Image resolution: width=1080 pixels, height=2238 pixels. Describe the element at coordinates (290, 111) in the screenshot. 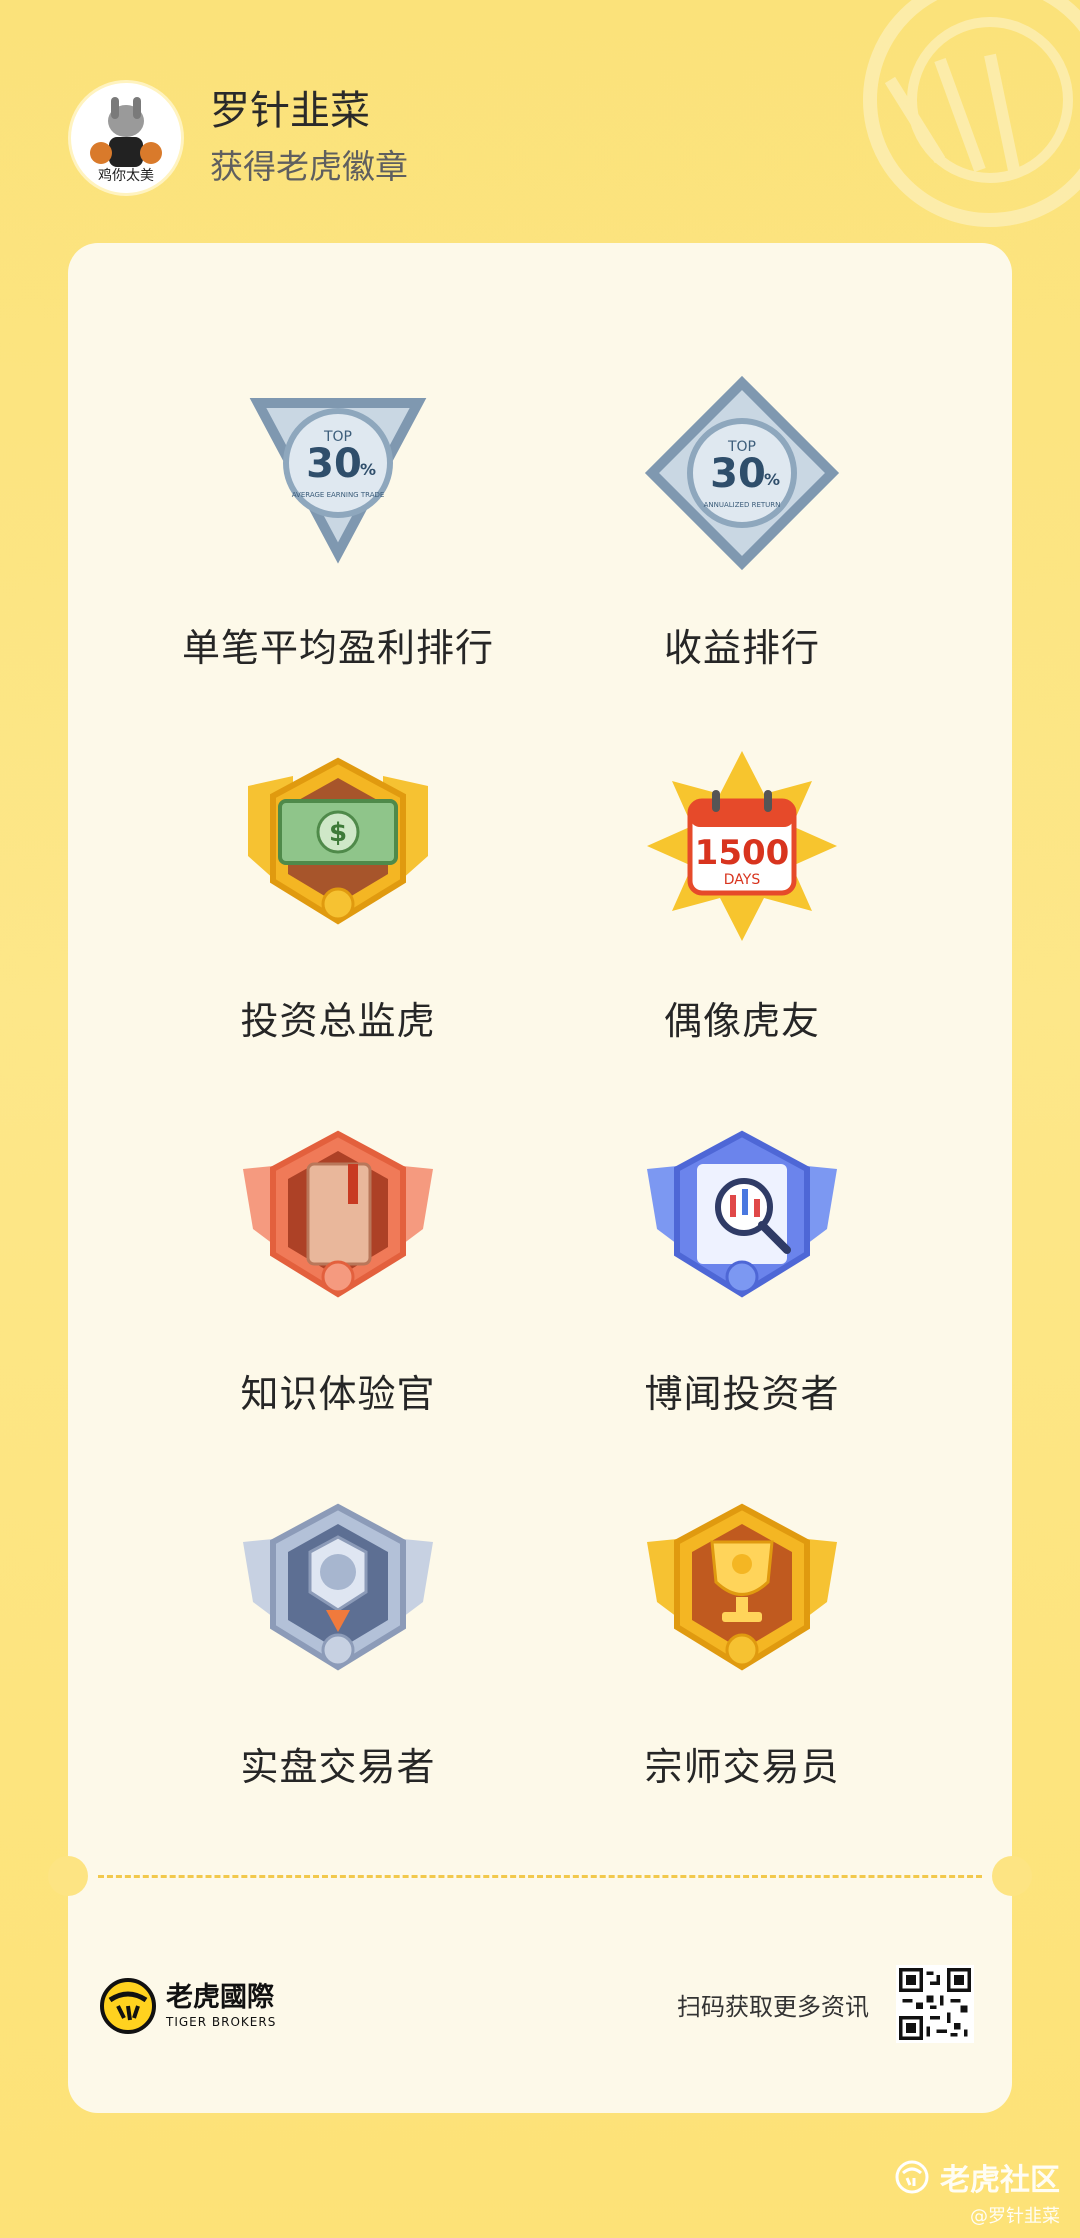

I see `username: 罗针韭菜` at that location.